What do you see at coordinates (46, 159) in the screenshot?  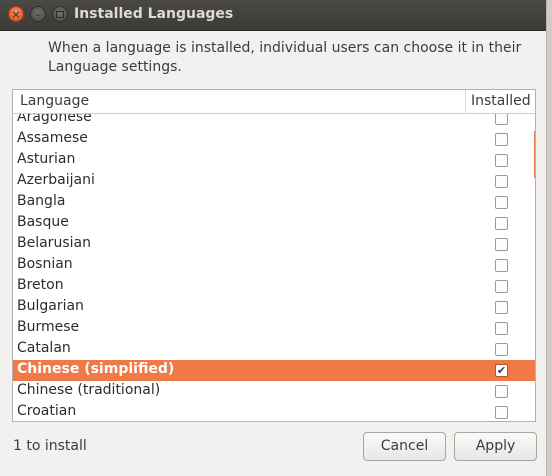 I see `language-name: Asturian` at bounding box center [46, 159].